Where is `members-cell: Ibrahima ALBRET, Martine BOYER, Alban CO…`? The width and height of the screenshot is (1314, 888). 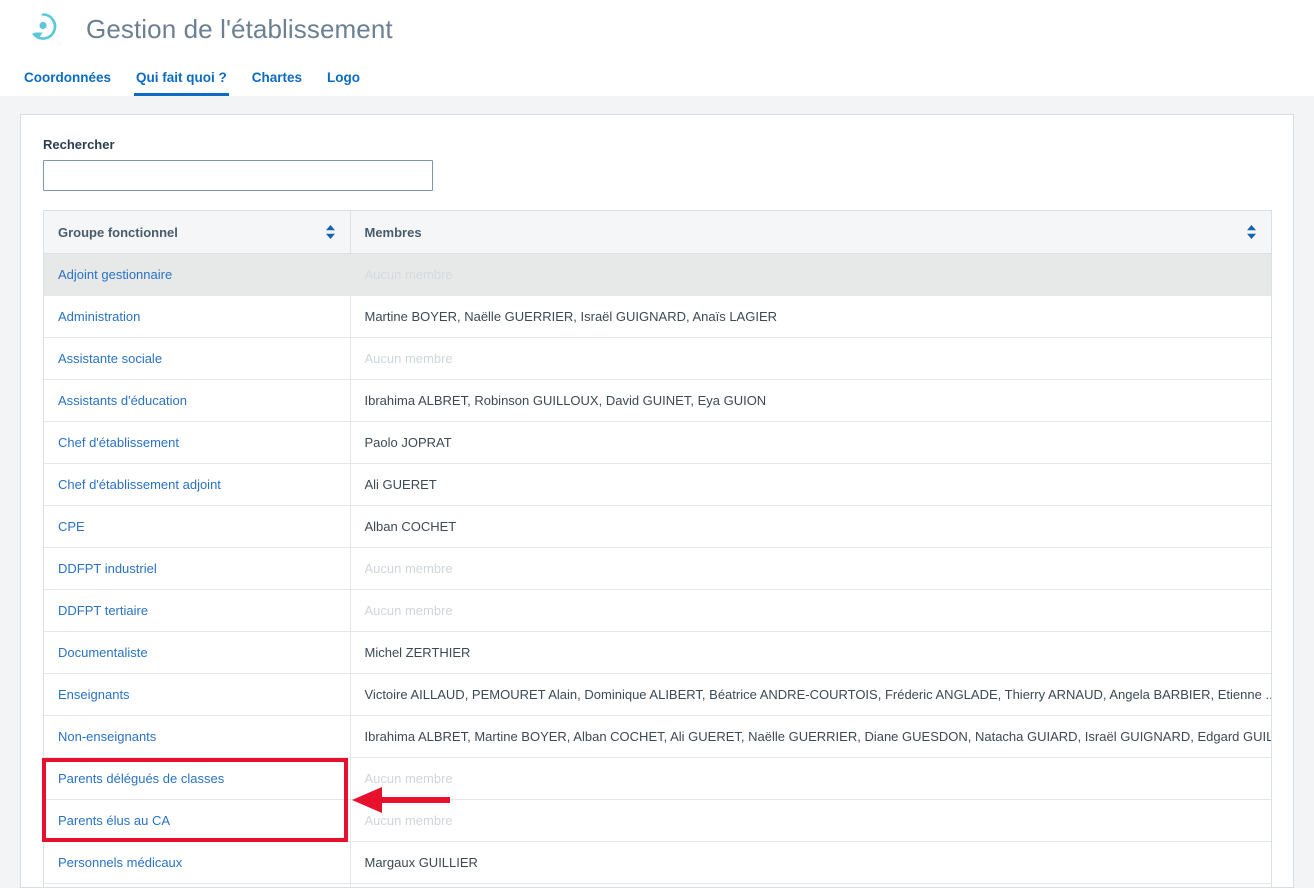
members-cell: Ibrahima ALBRET, Martine BOYER, Alban CO… is located at coordinates (810, 736).